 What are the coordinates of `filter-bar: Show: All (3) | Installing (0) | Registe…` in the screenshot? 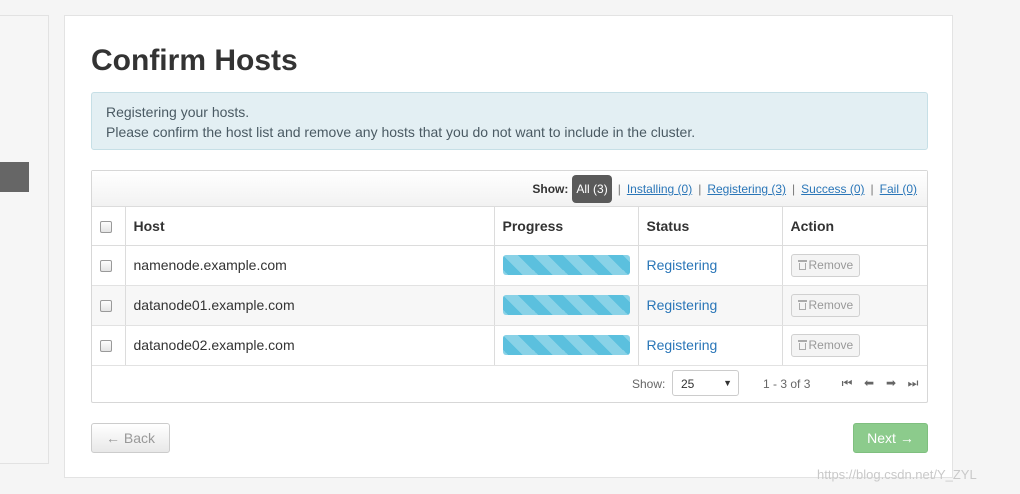 It's located at (509, 189).